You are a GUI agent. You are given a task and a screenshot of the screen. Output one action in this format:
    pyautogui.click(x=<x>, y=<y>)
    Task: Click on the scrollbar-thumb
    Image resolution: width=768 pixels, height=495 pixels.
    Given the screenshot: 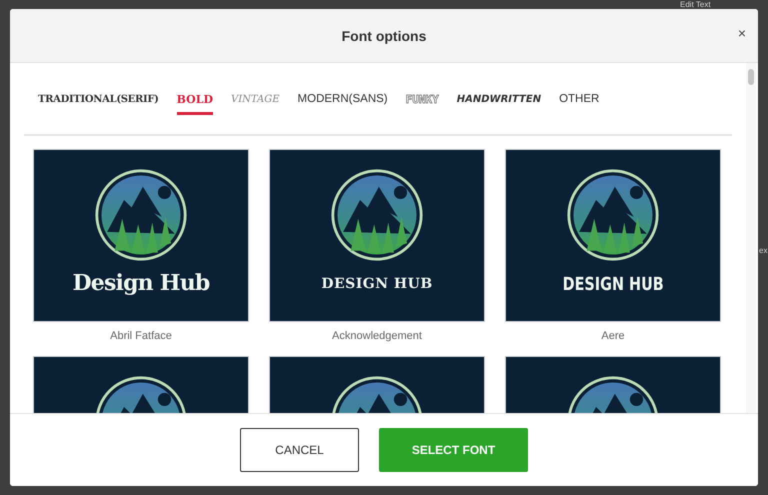 What is the action you would take?
    pyautogui.click(x=751, y=77)
    